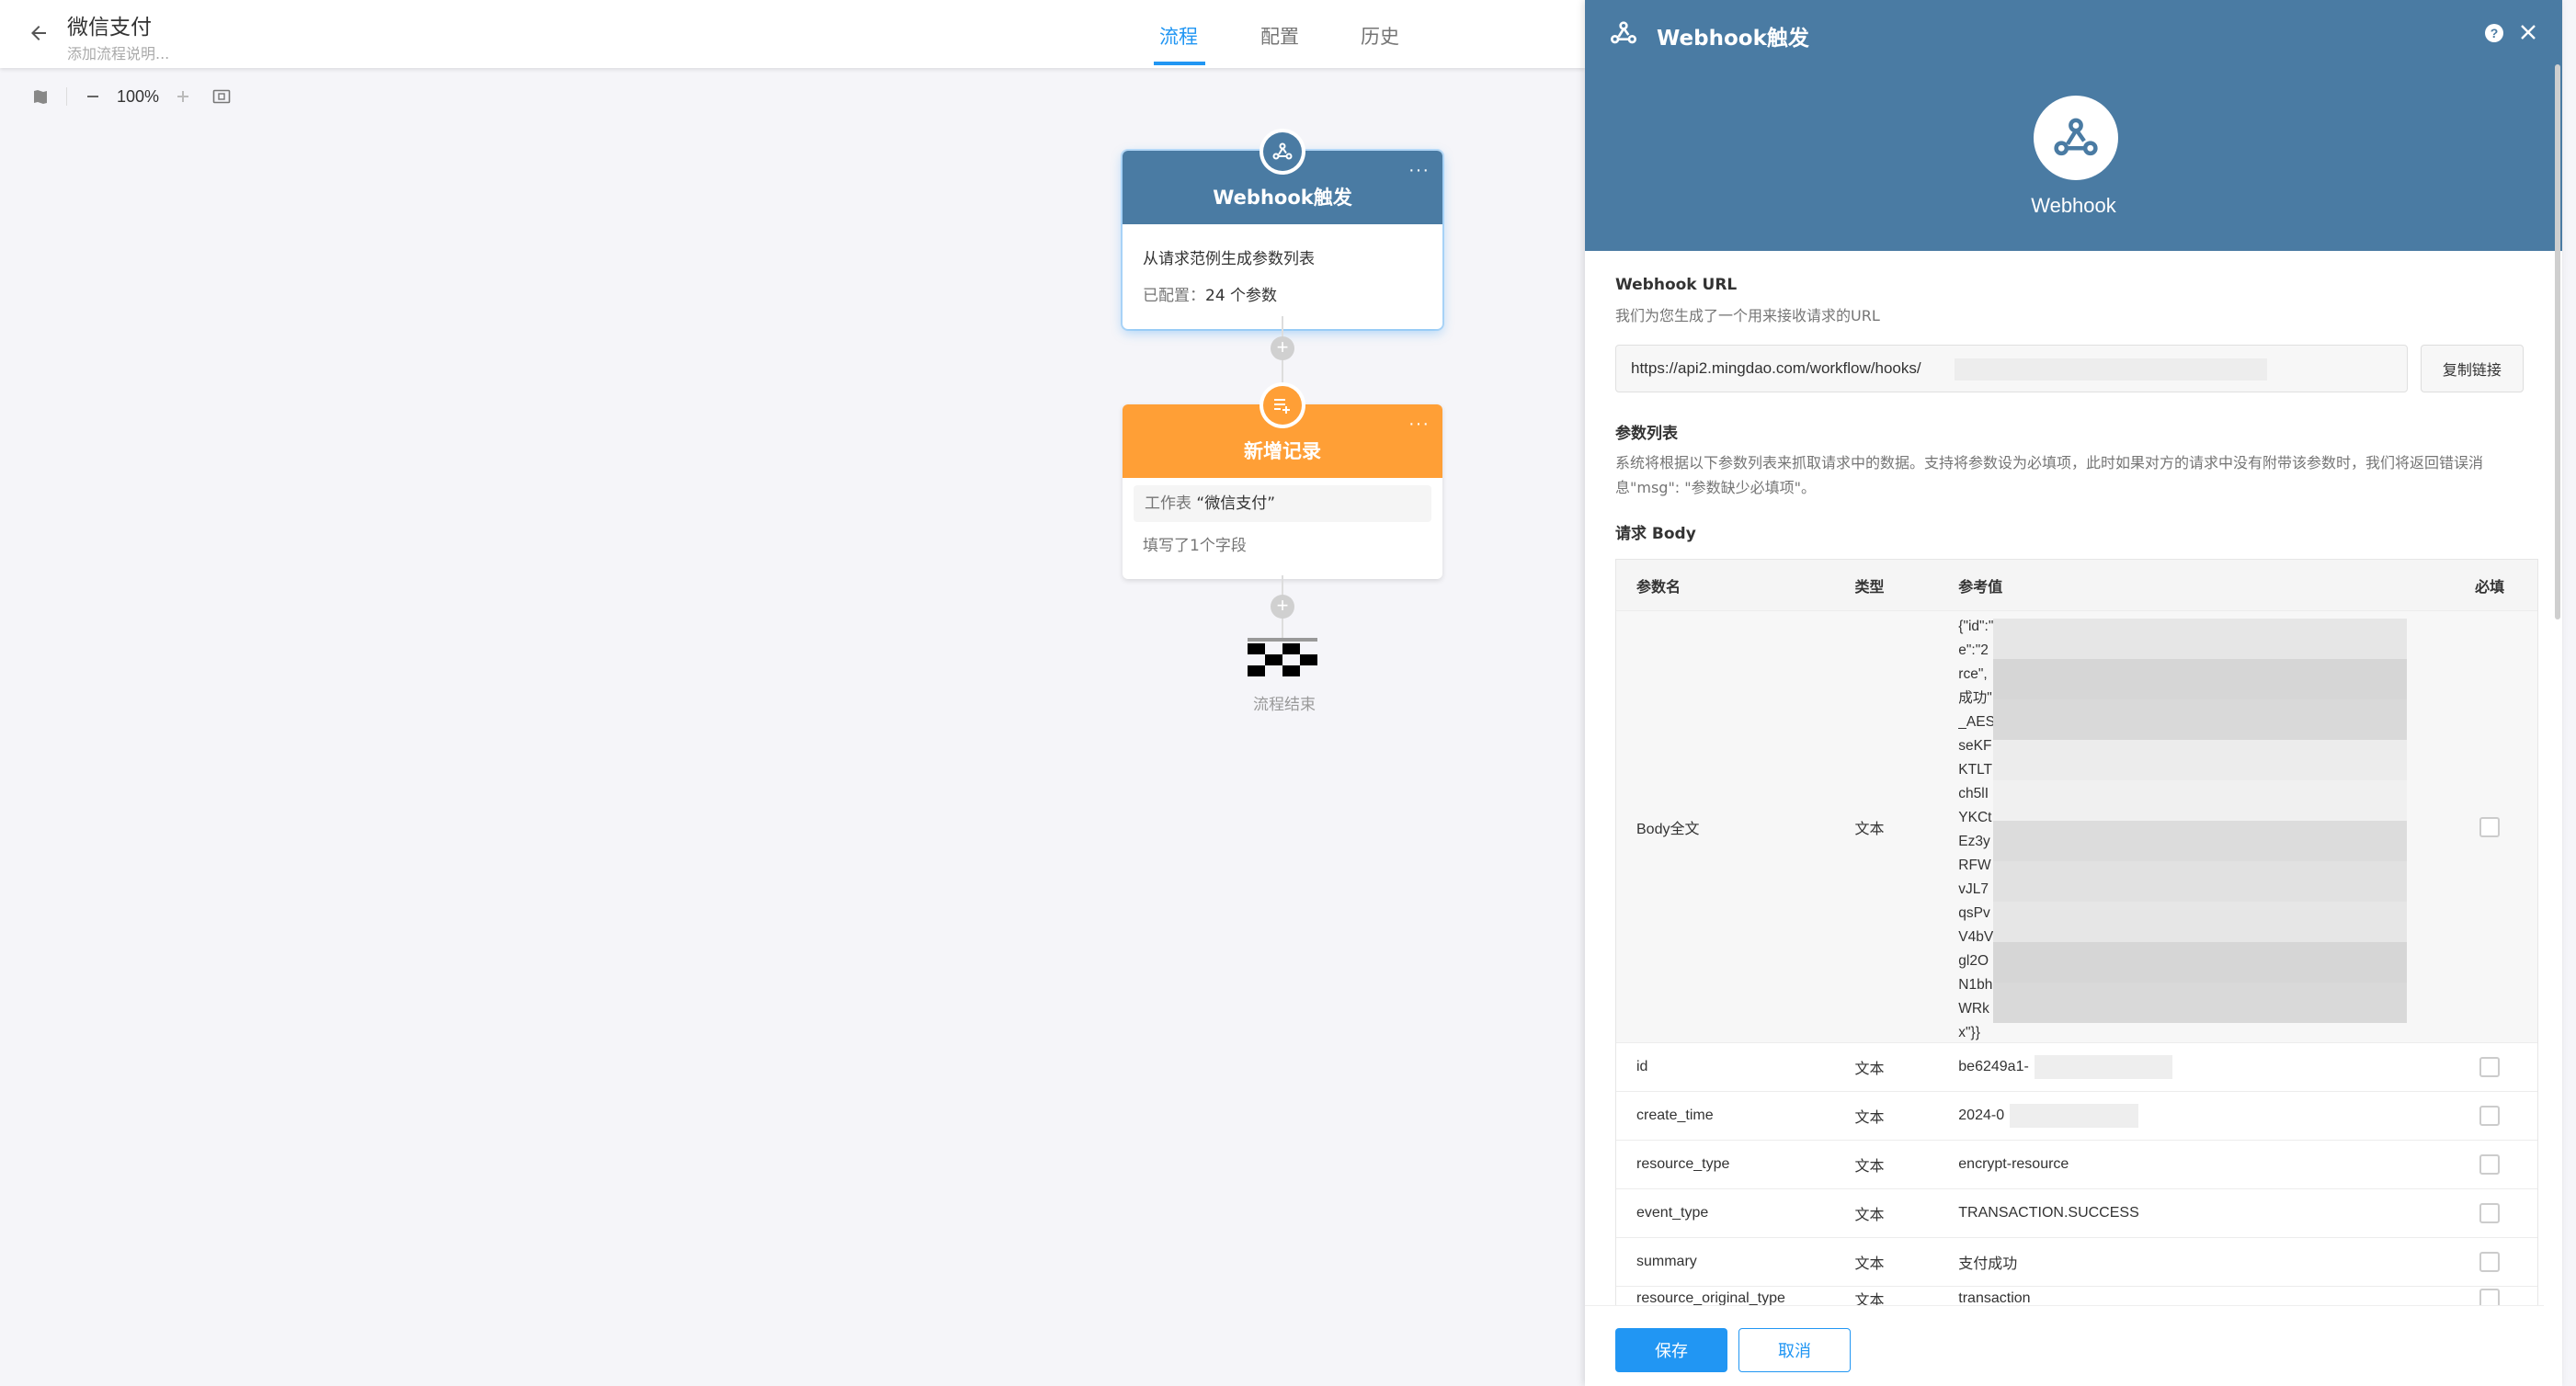  Describe the element at coordinates (1178, 36) in the screenshot. I see `tab-flow: 流程` at that location.